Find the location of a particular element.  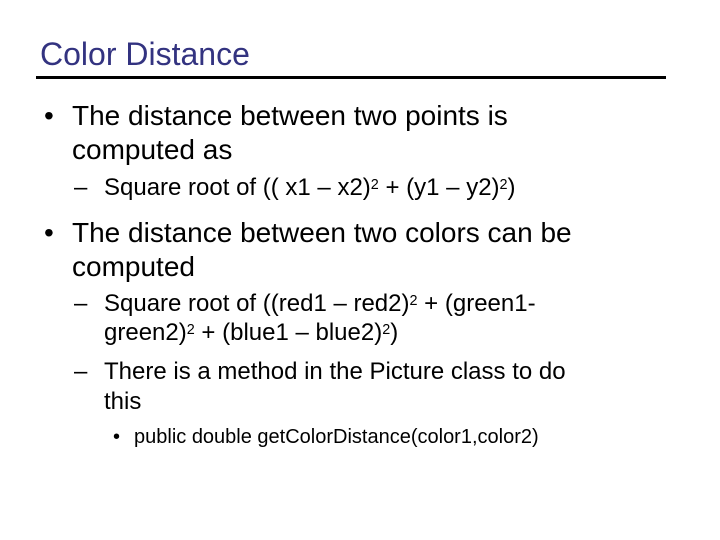

title-underline is located at coordinates (351, 77).